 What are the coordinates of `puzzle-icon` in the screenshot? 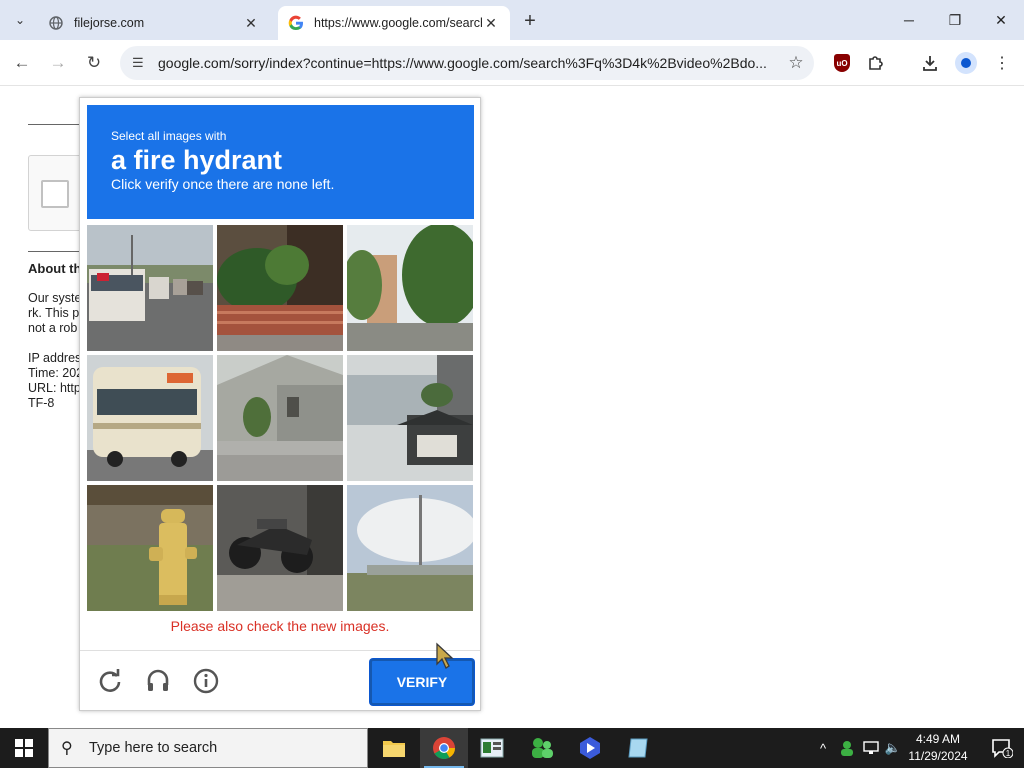 It's located at (876, 63).